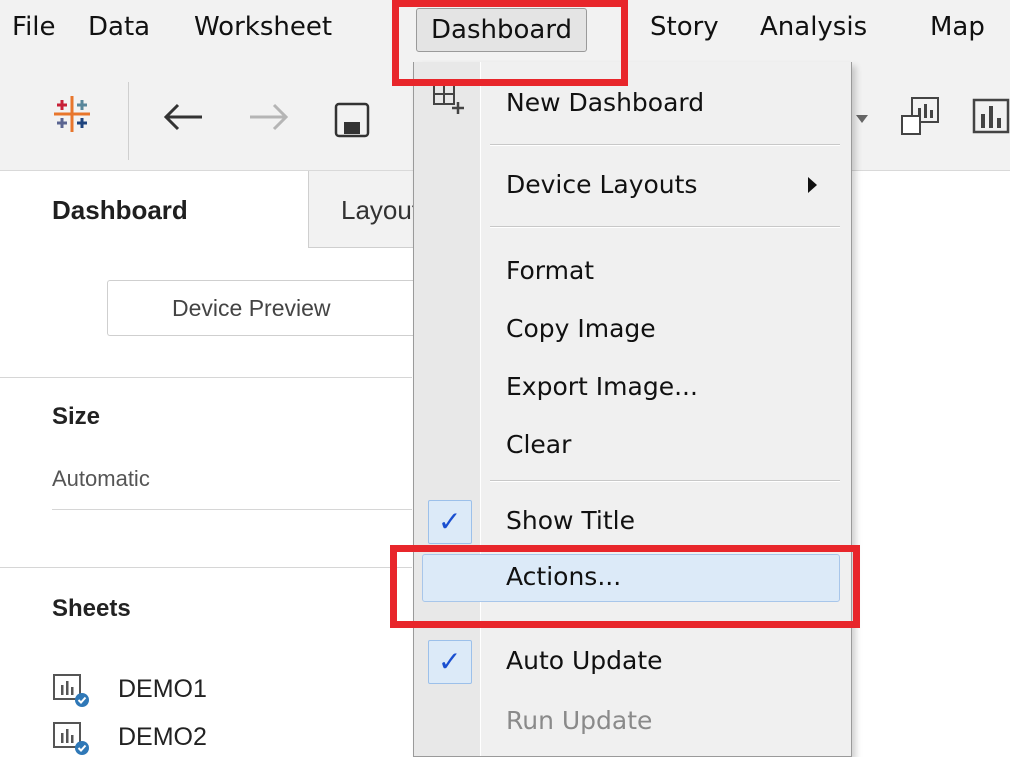 The width and height of the screenshot is (1010, 757). I want to click on menu-item-new-dashboard: New Dashboard, so click(632, 103).